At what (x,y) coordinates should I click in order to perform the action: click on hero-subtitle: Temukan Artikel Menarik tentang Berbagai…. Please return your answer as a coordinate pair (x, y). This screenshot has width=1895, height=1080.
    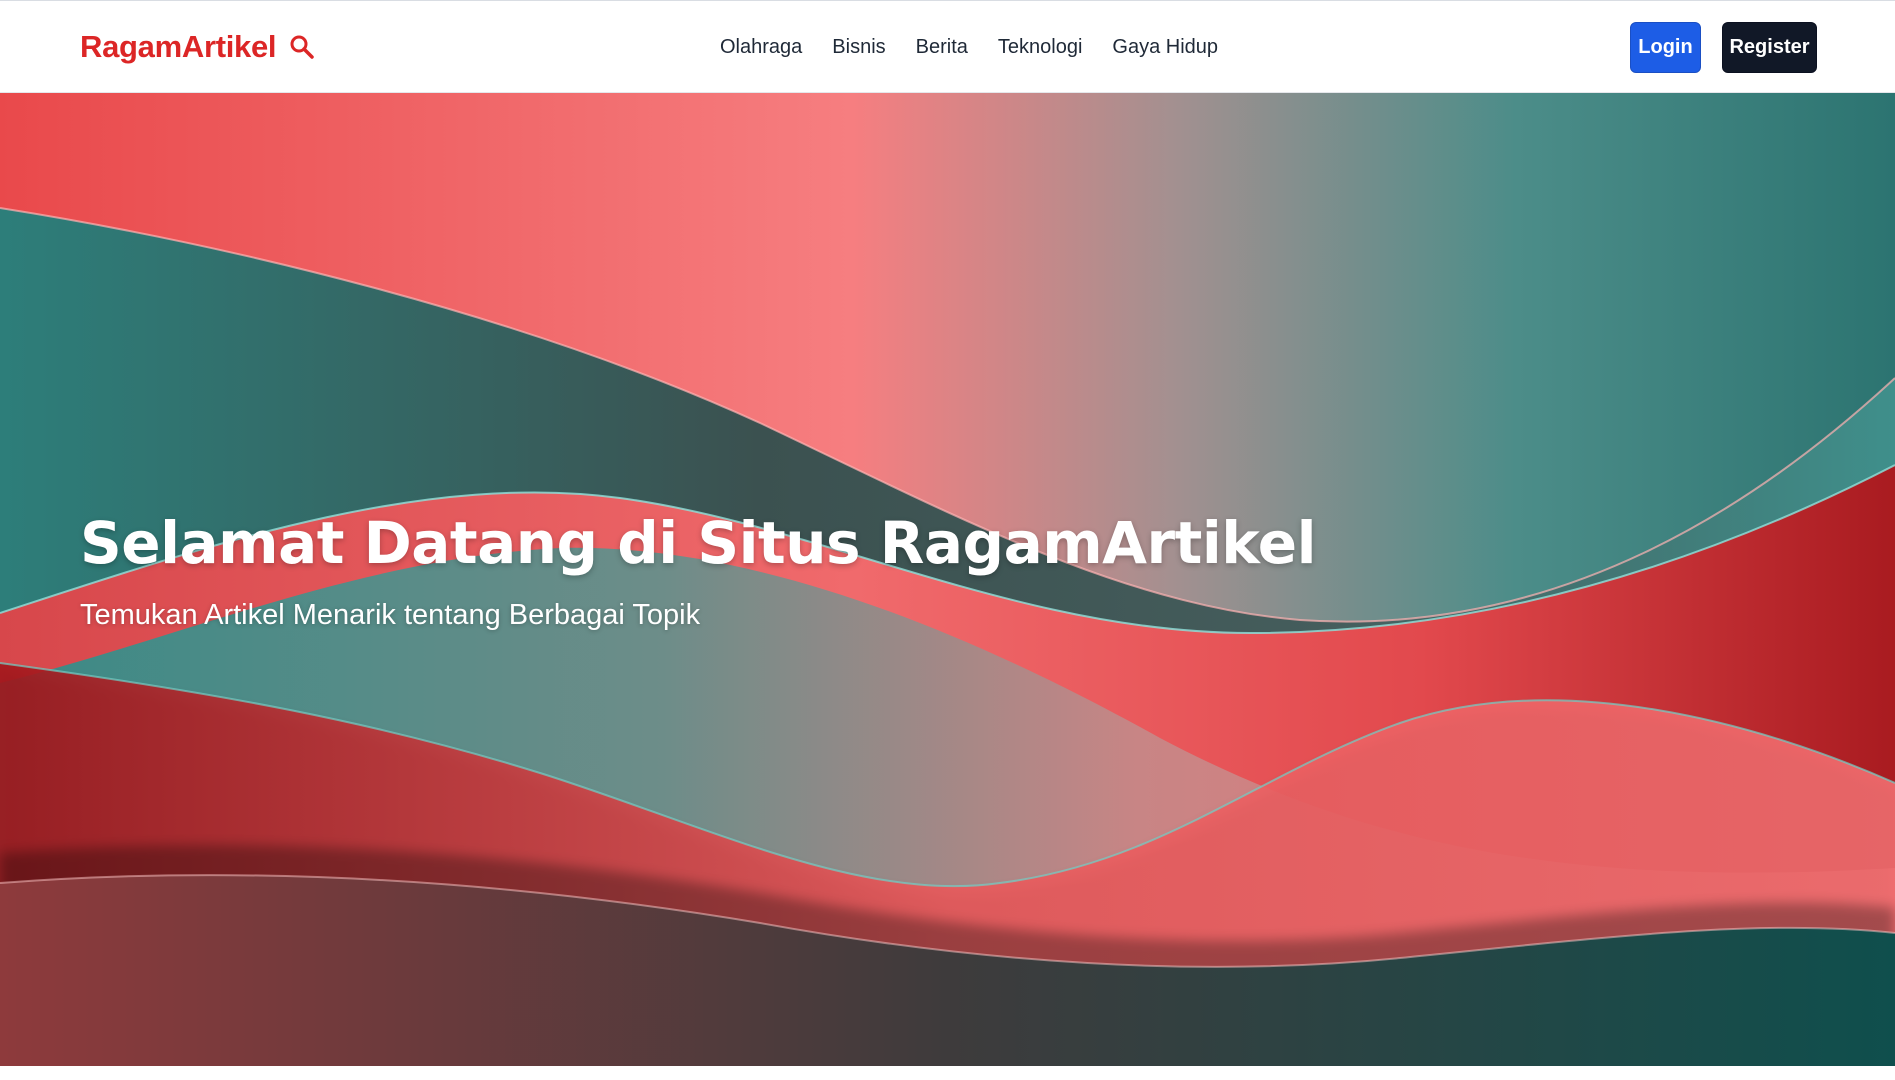
    Looking at the image, I should click on (390, 615).